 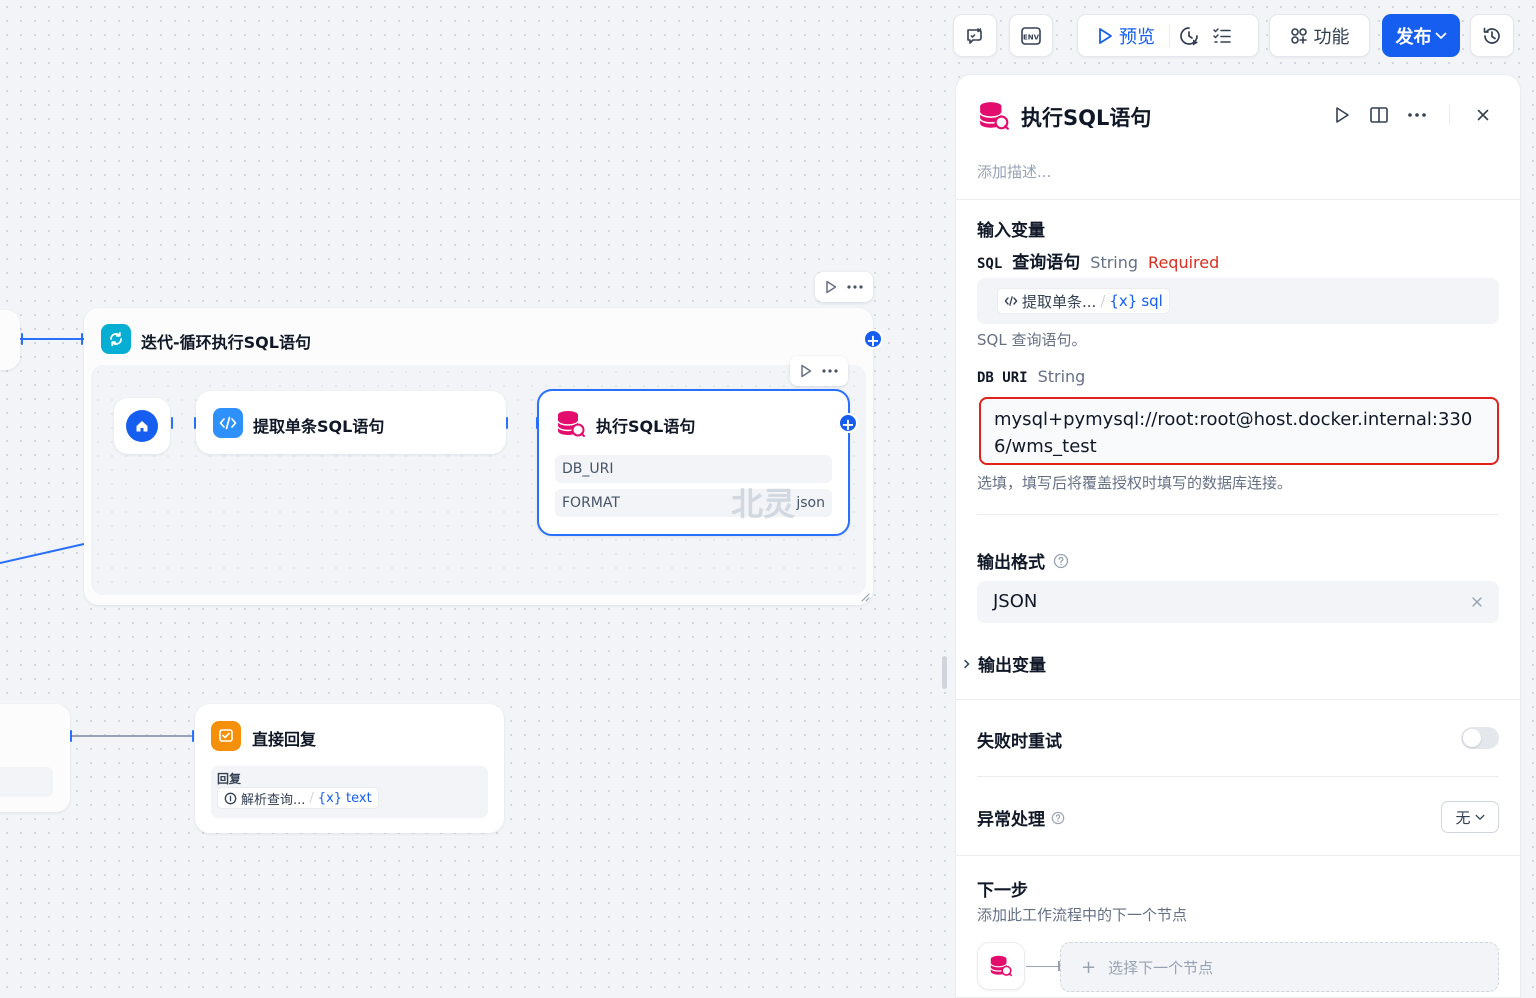 I want to click on output-variables-toggle: 输出变量, so click(x=1004, y=663).